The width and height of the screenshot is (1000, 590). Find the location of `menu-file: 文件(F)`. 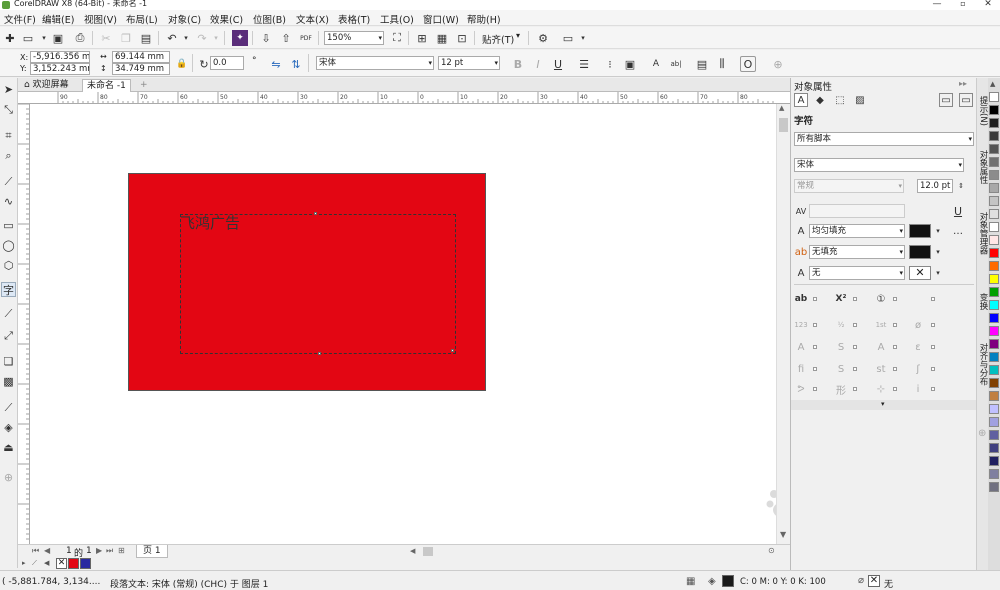

menu-file: 文件(F) is located at coordinates (20, 19).